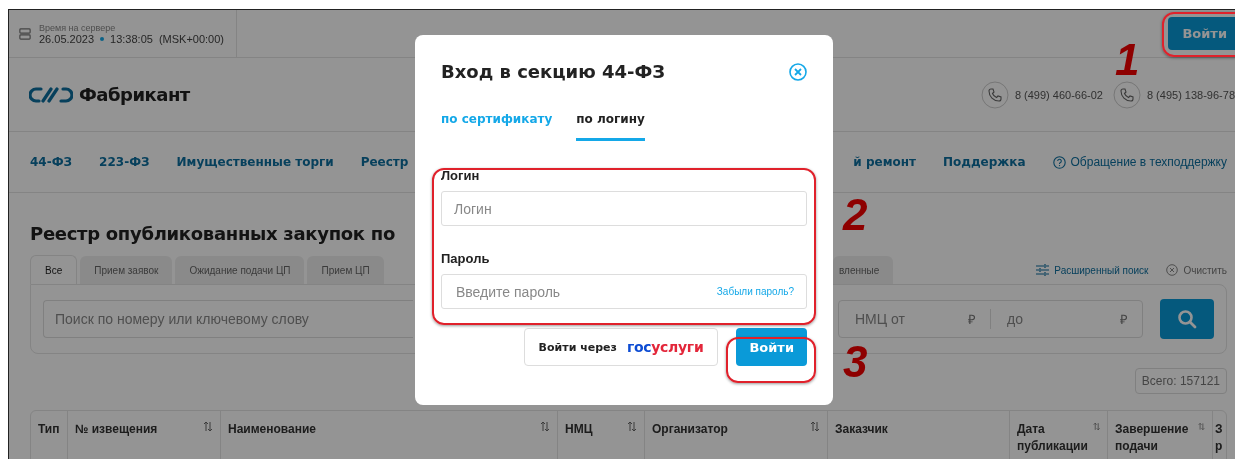 Image resolution: width=1235 pixels, height=459 pixels. What do you see at coordinates (1043, 270) in the screenshot?
I see `filter-icon` at bounding box center [1043, 270].